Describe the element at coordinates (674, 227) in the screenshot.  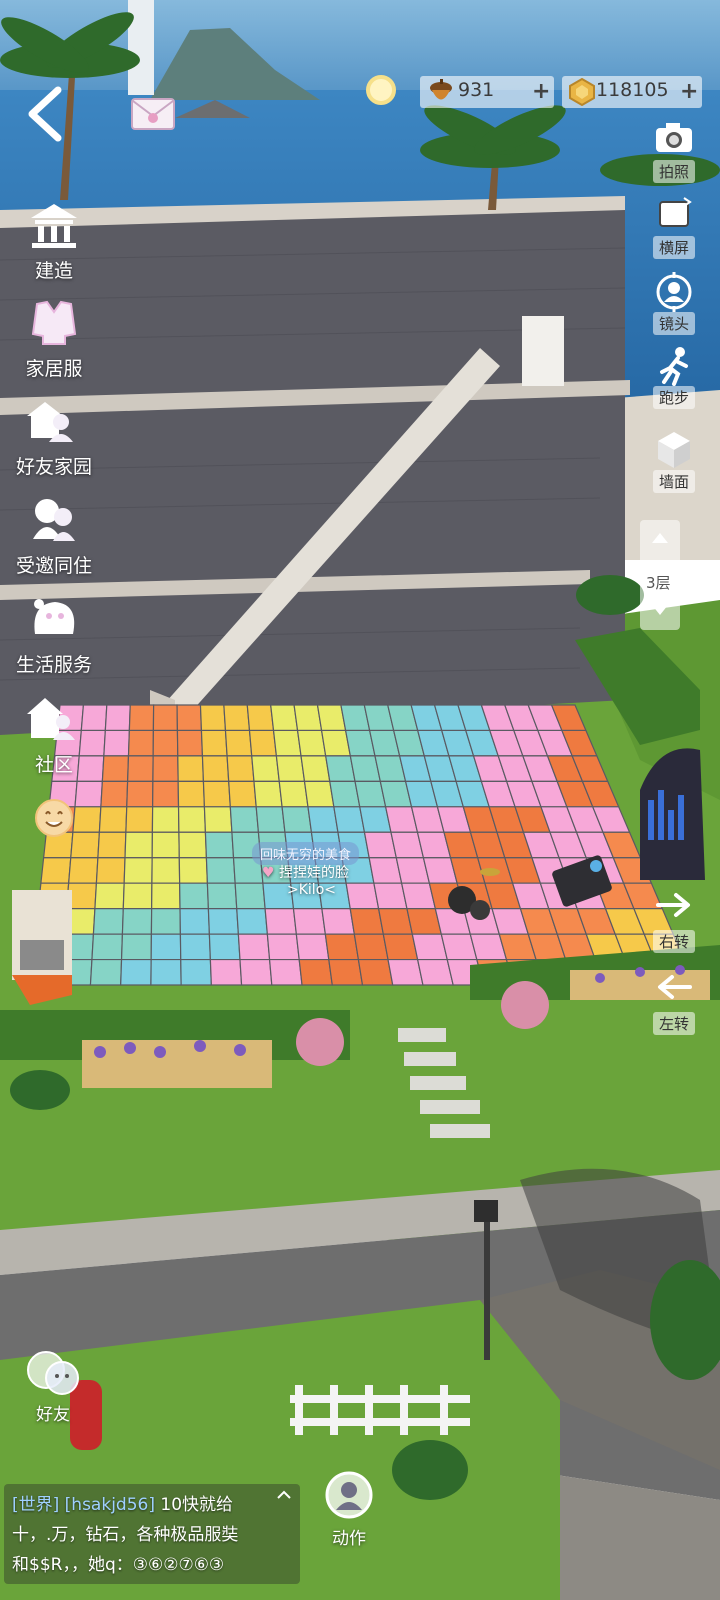
I see `tool-landscape: 横屏` at that location.